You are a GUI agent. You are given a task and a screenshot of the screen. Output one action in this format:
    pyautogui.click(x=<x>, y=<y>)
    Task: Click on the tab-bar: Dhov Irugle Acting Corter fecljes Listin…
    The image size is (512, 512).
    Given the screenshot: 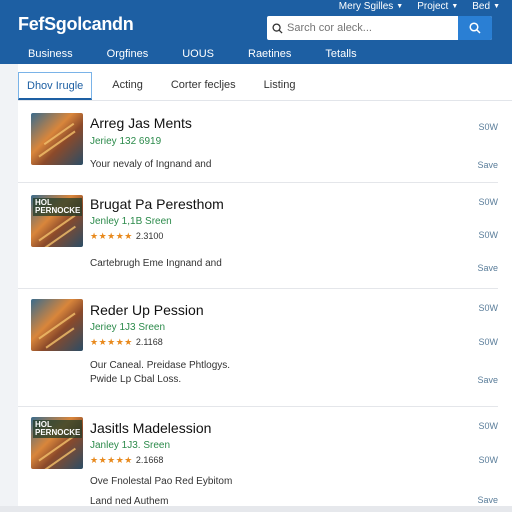 What is the action you would take?
    pyautogui.click(x=166, y=86)
    